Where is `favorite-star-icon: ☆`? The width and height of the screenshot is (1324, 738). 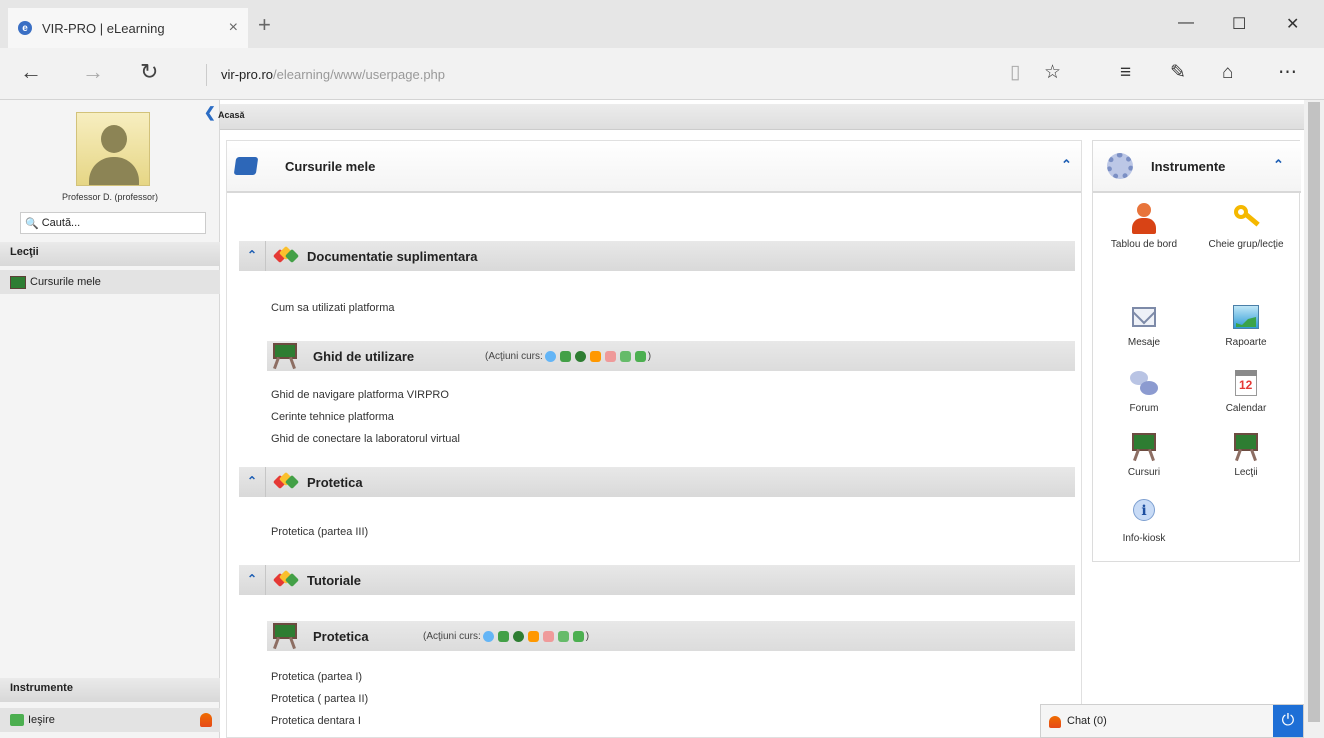 favorite-star-icon: ☆ is located at coordinates (1052, 73).